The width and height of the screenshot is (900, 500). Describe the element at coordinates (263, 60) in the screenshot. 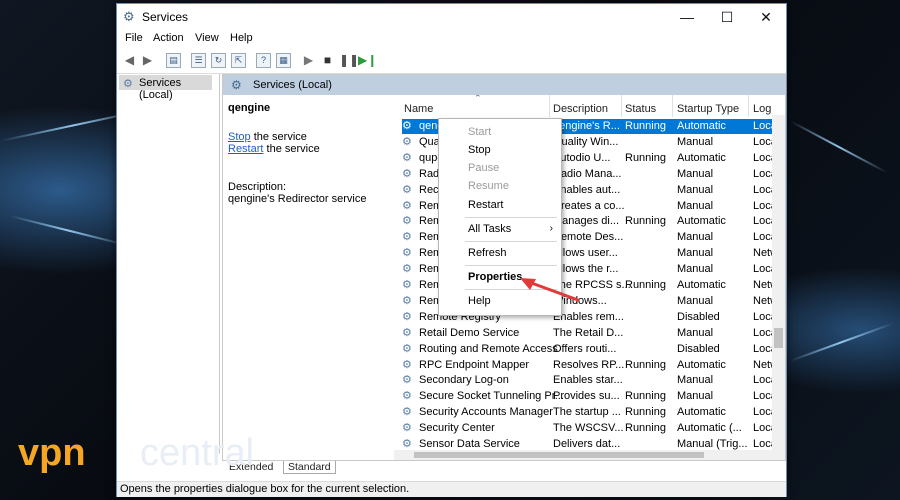

I see `help-icon: ?` at that location.